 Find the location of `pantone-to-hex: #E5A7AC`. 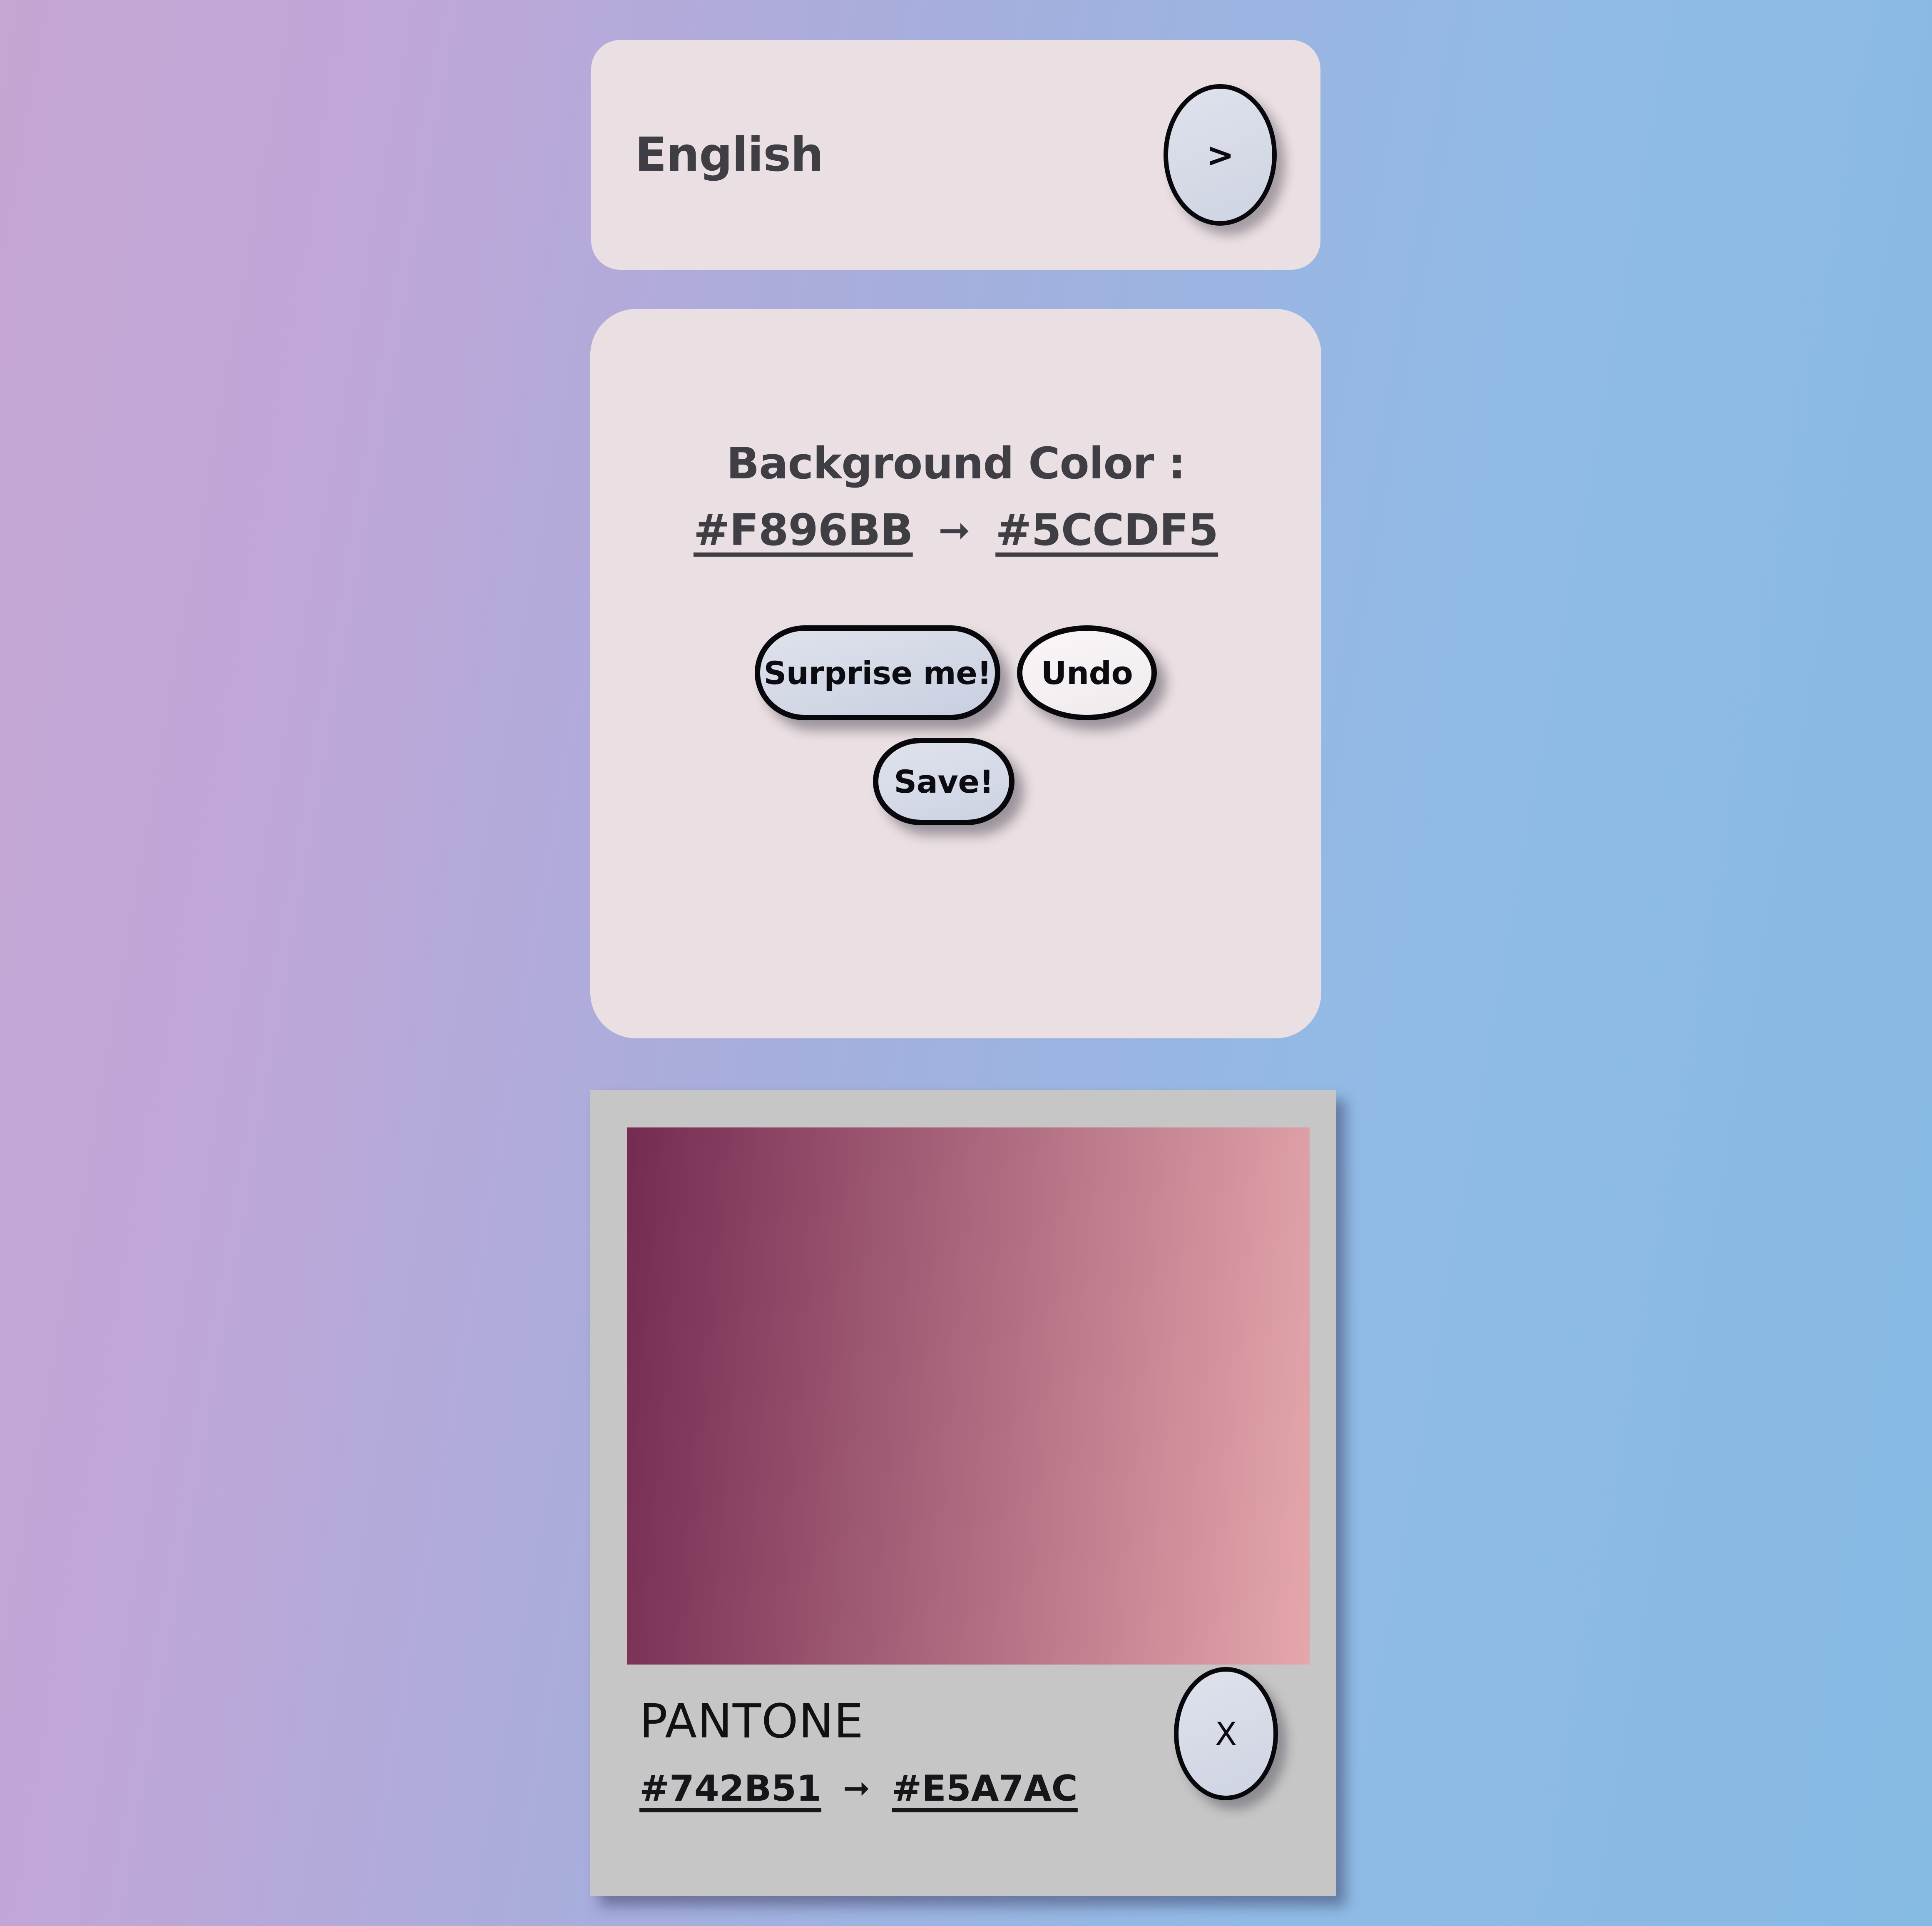

pantone-to-hex: #E5A7AC is located at coordinates (985, 1788).